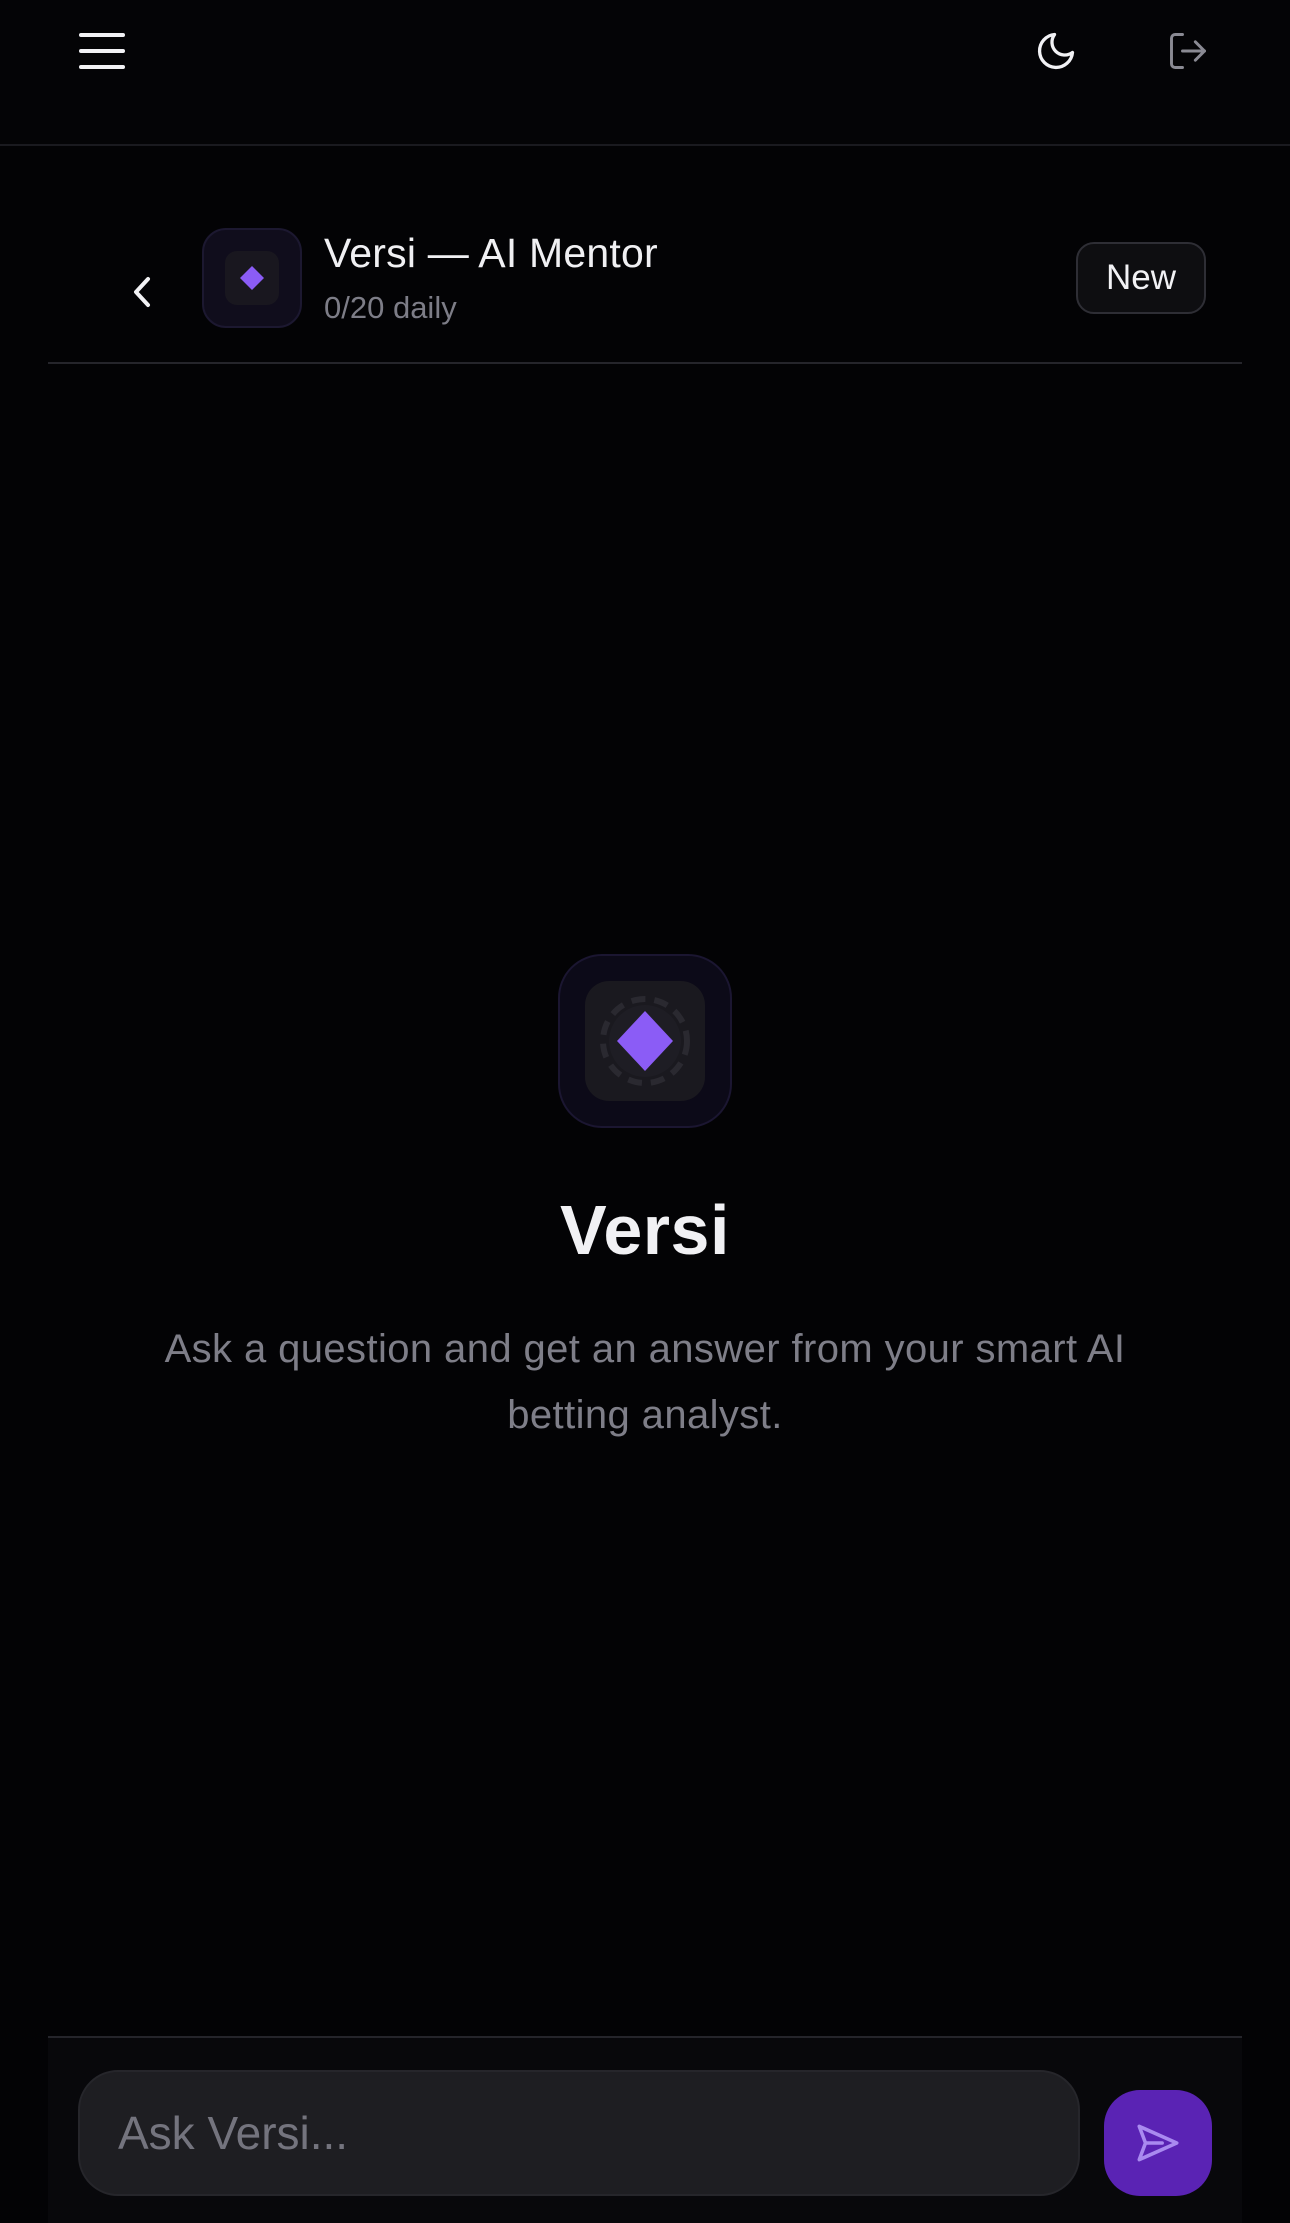 This screenshot has width=1290, height=2223. I want to click on avatar-inner, so click(252, 278).